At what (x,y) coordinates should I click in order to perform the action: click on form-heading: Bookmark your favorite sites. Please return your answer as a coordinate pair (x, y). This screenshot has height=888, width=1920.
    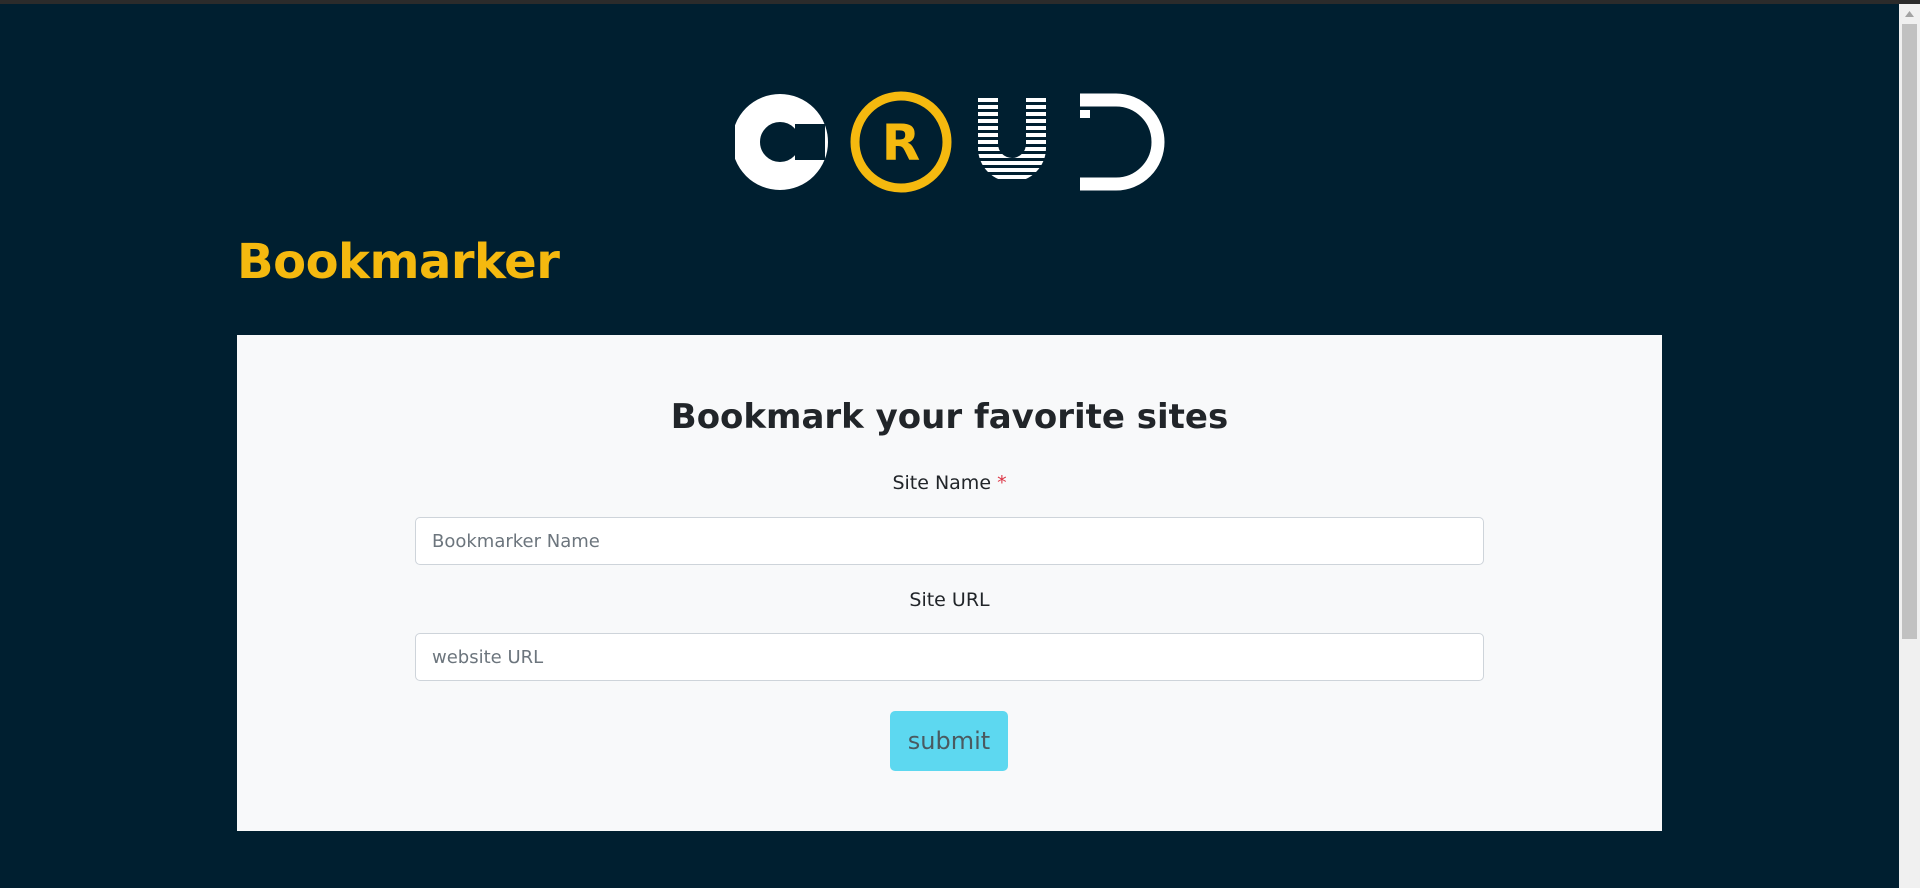
    Looking at the image, I should click on (949, 417).